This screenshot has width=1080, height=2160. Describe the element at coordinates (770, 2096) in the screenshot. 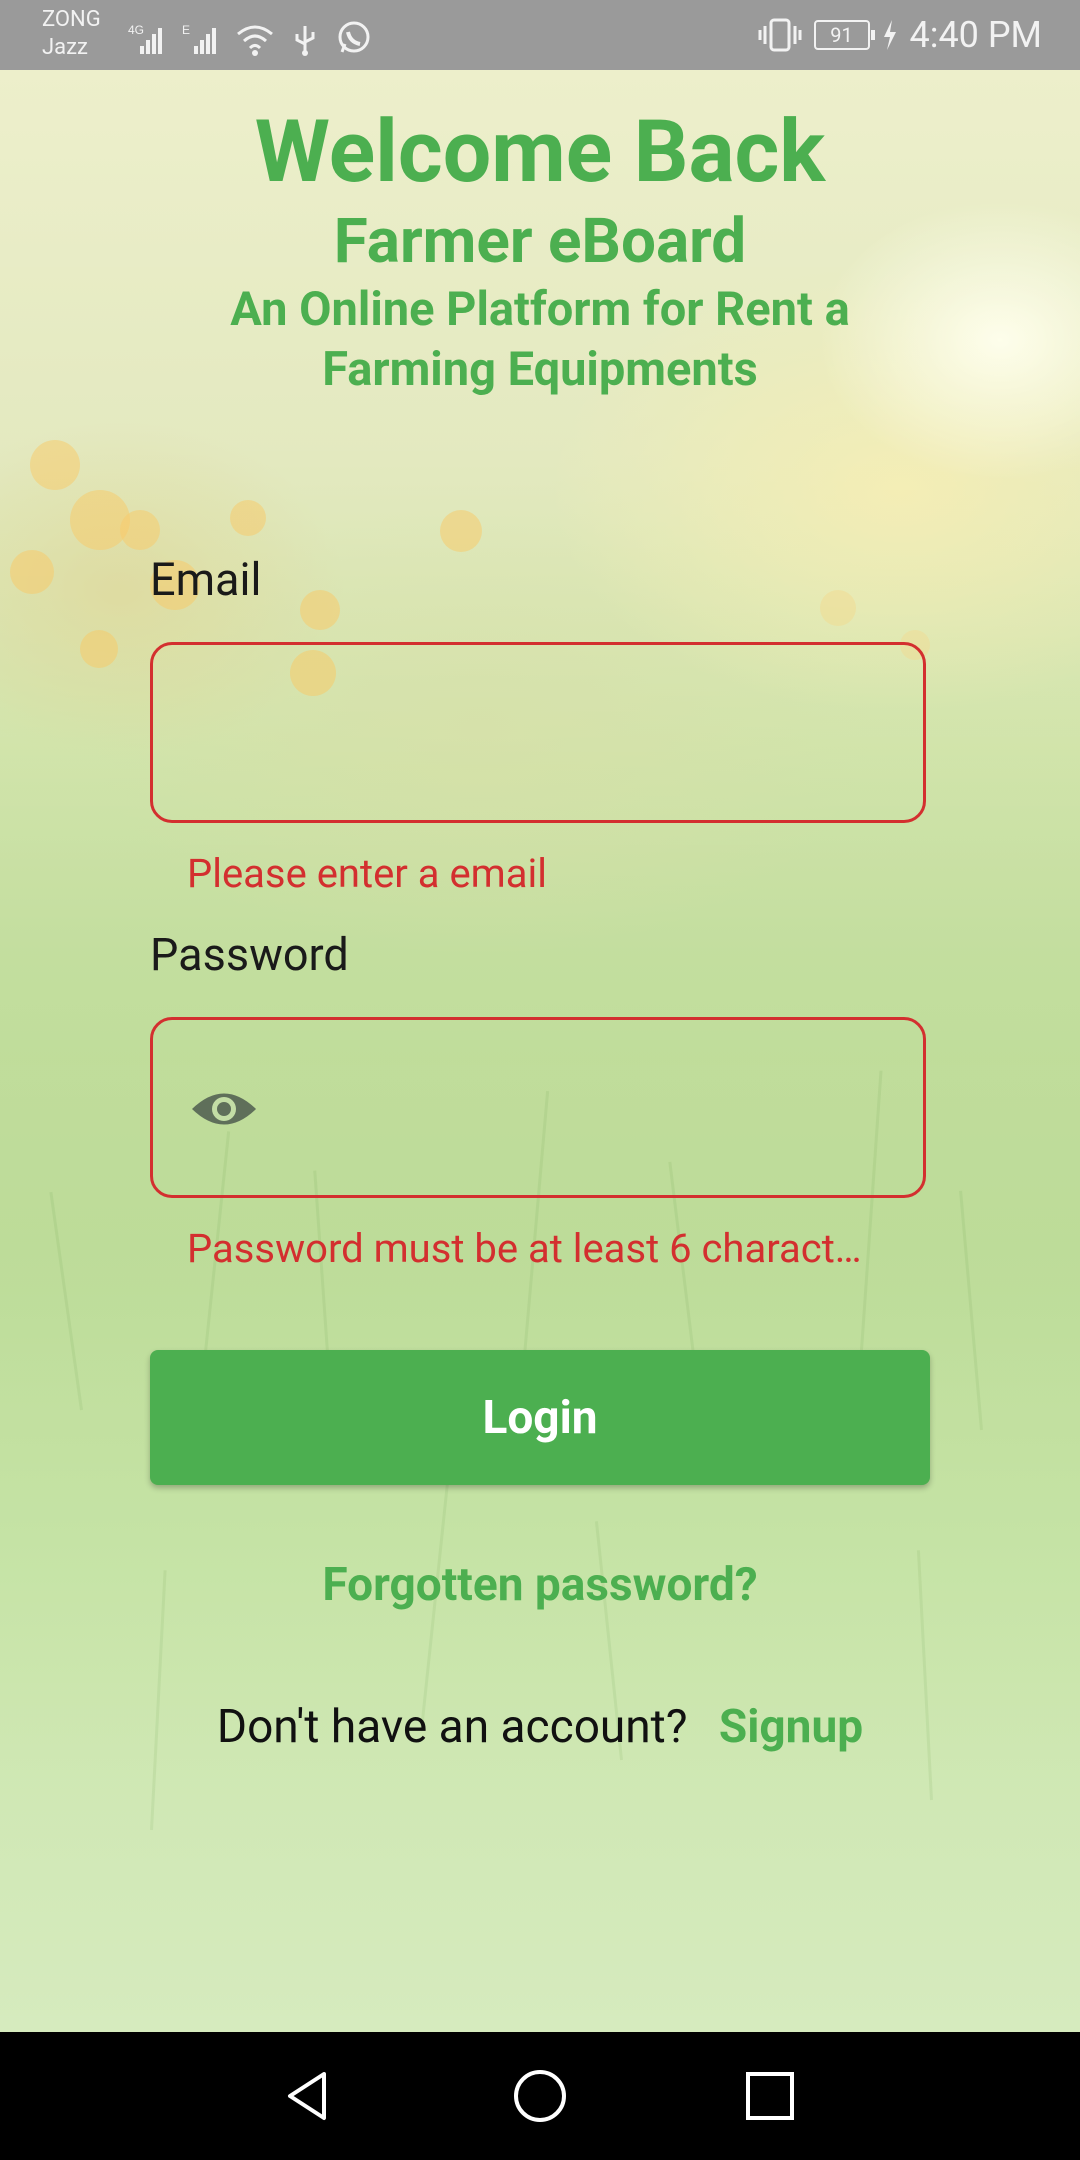

I see `recents-icon` at that location.